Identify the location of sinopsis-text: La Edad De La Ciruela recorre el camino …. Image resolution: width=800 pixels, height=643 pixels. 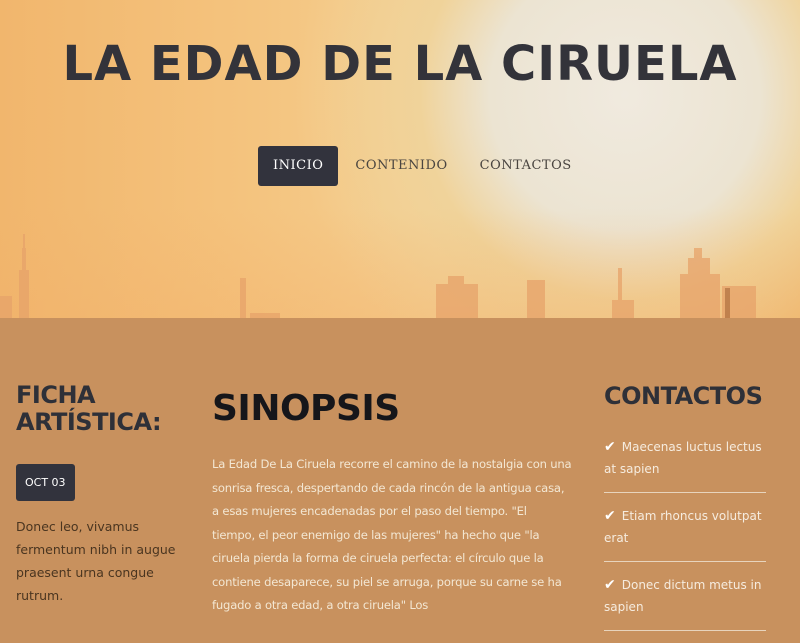
(392, 534).